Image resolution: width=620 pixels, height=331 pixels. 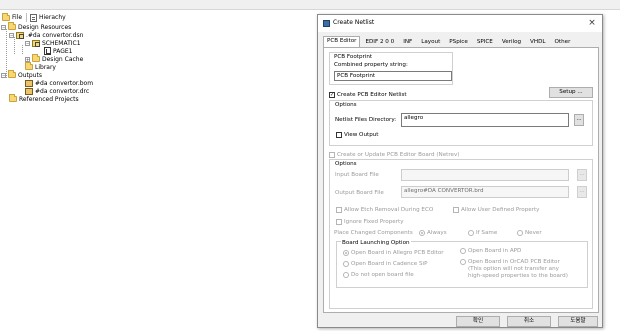 What do you see at coordinates (460, 23) in the screenshot?
I see `dialog-titlebar: Create Netlist ×` at bounding box center [460, 23].